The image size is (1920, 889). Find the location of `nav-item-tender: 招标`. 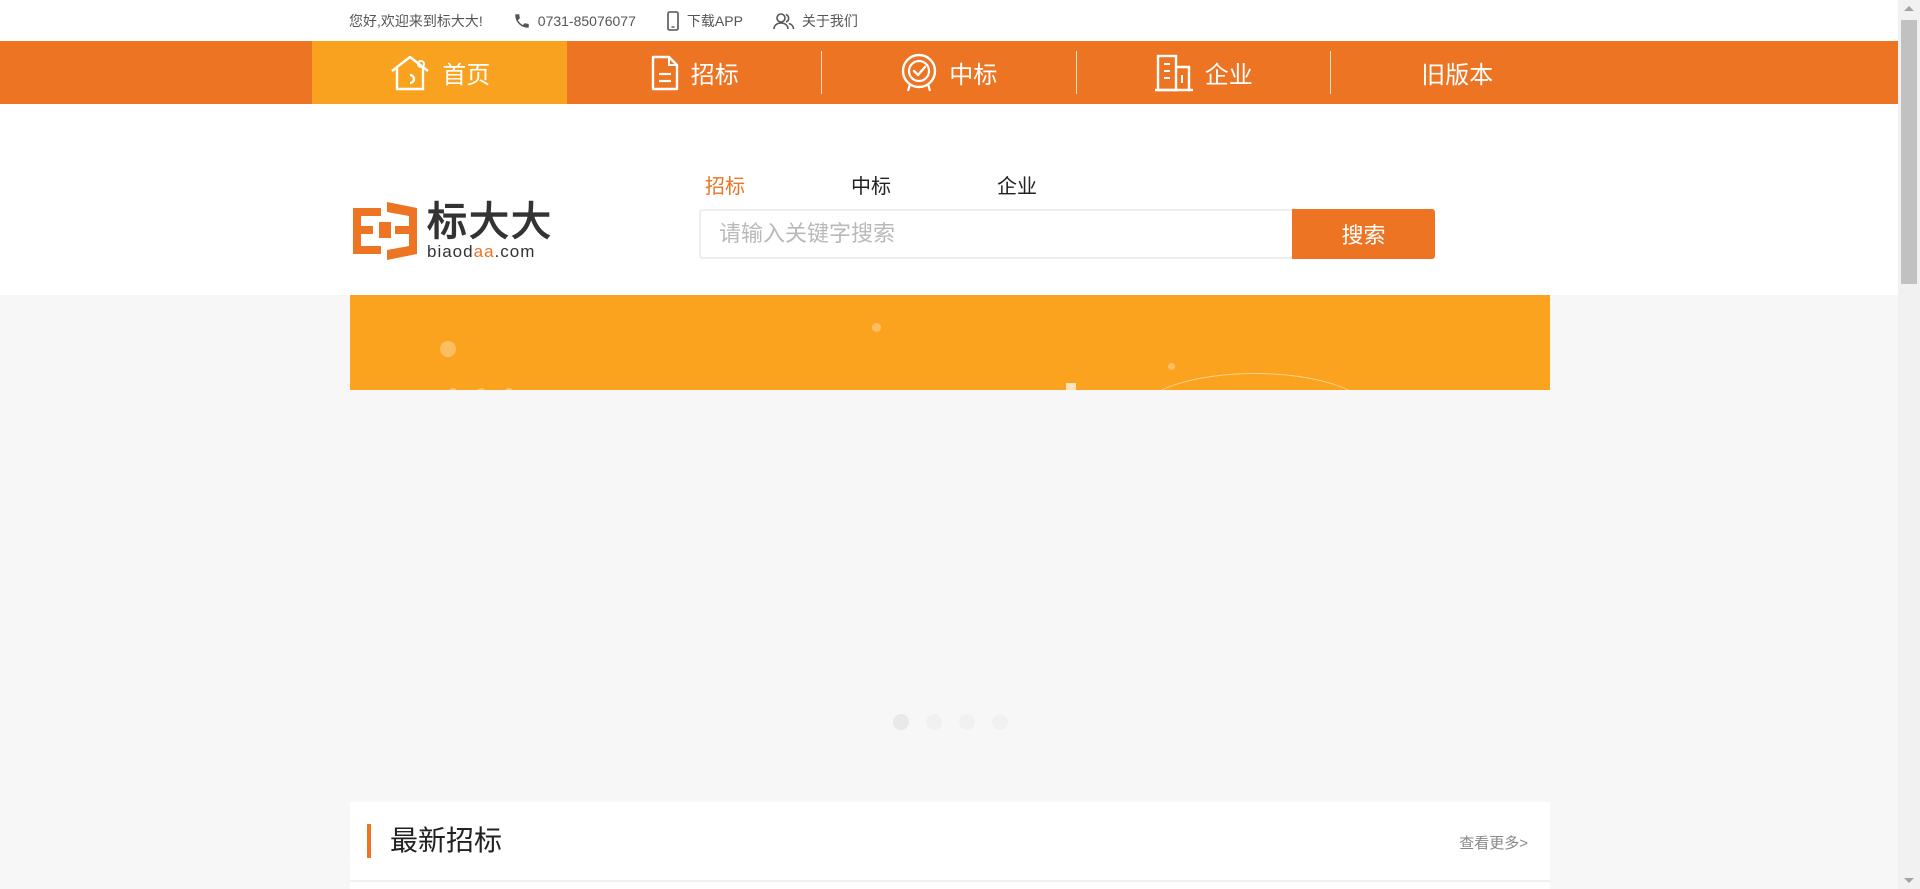

nav-item-tender: 招标 is located at coordinates (694, 72).